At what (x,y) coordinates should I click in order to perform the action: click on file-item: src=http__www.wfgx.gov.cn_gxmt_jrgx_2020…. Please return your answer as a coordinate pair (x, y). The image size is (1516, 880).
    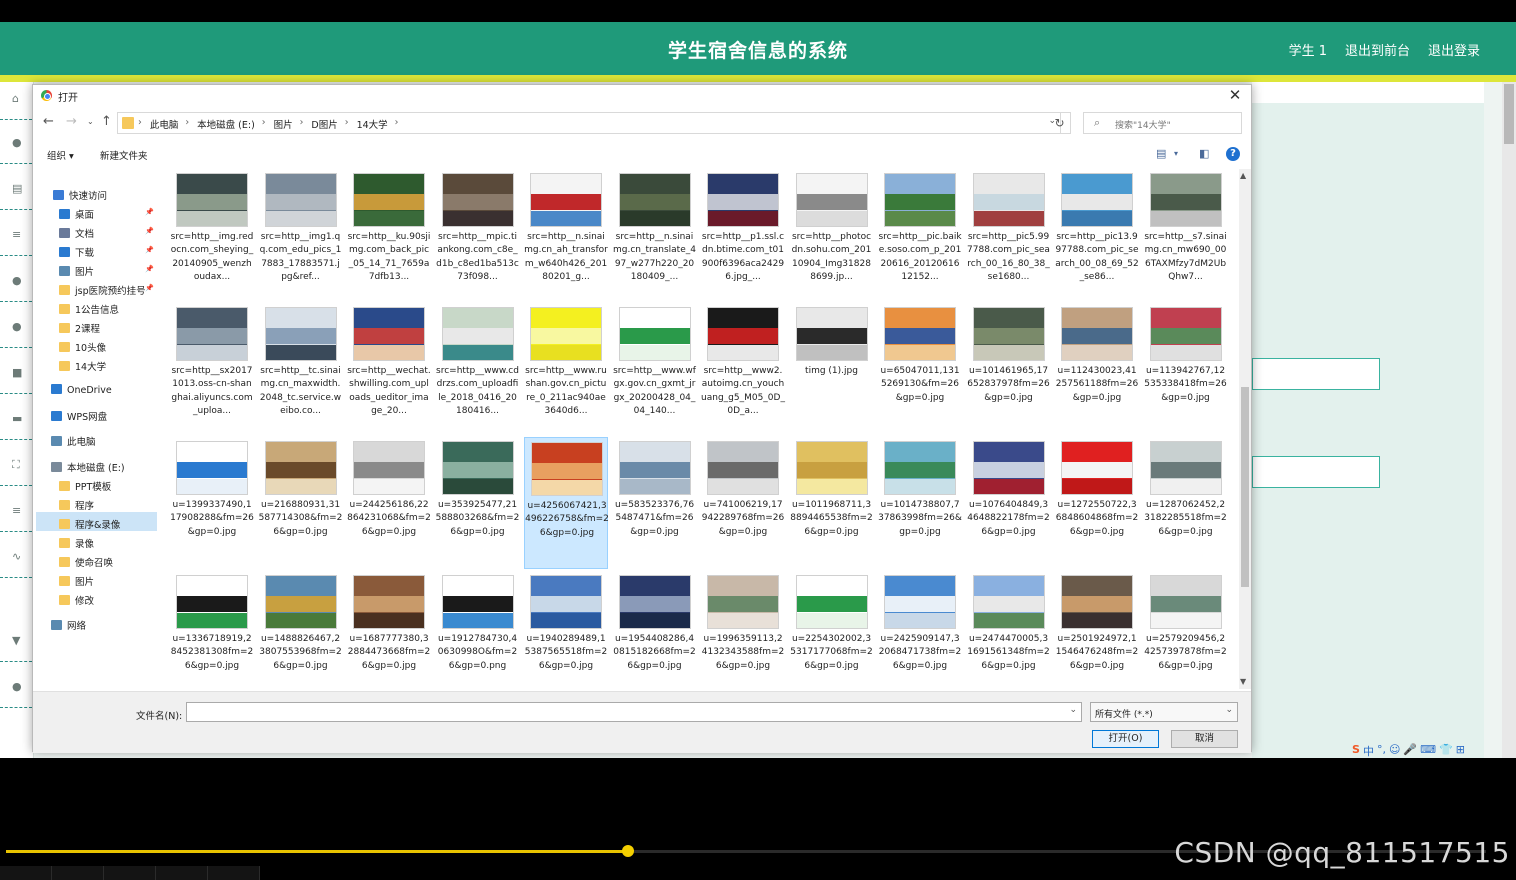
    Looking at the image, I should click on (655, 369).